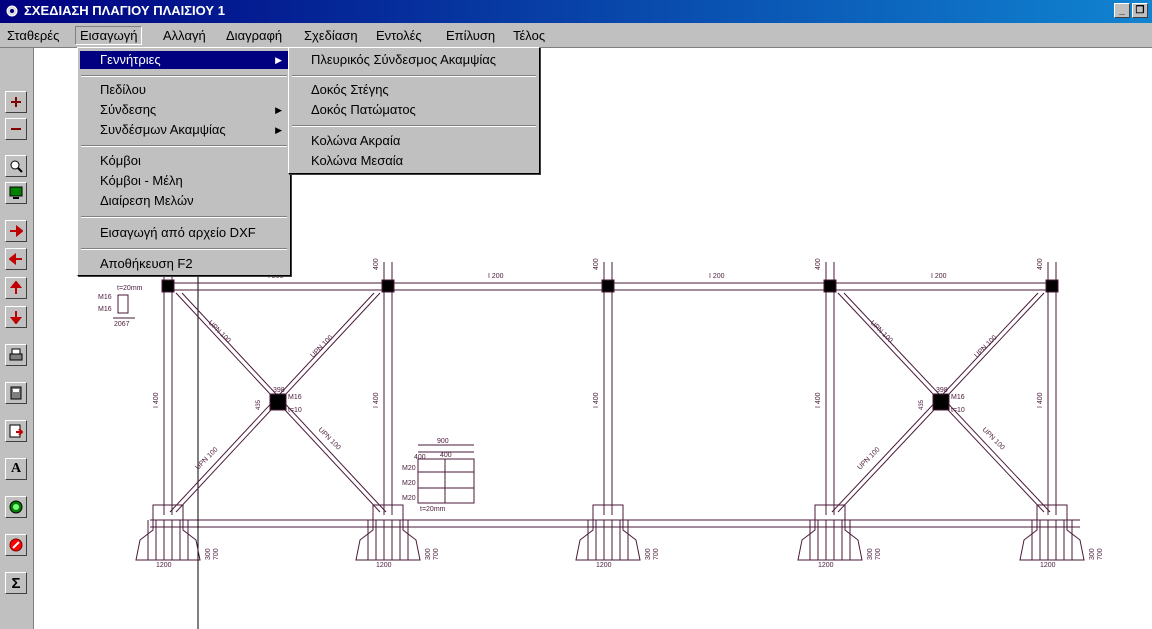 This screenshot has width=1152, height=629. I want to click on cancel-icon, so click(16, 545).